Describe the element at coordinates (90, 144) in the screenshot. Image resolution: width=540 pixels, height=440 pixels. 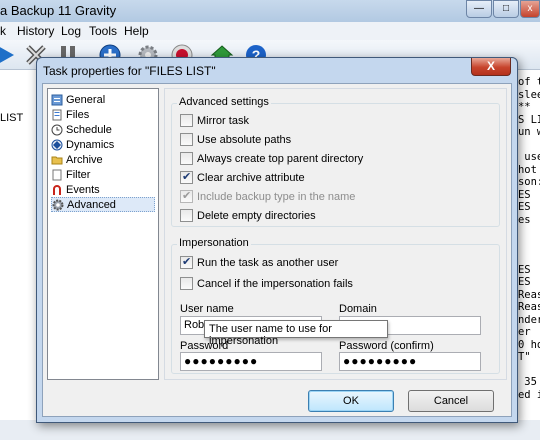
I see `nav-label-dynamics: Dynamics` at that location.